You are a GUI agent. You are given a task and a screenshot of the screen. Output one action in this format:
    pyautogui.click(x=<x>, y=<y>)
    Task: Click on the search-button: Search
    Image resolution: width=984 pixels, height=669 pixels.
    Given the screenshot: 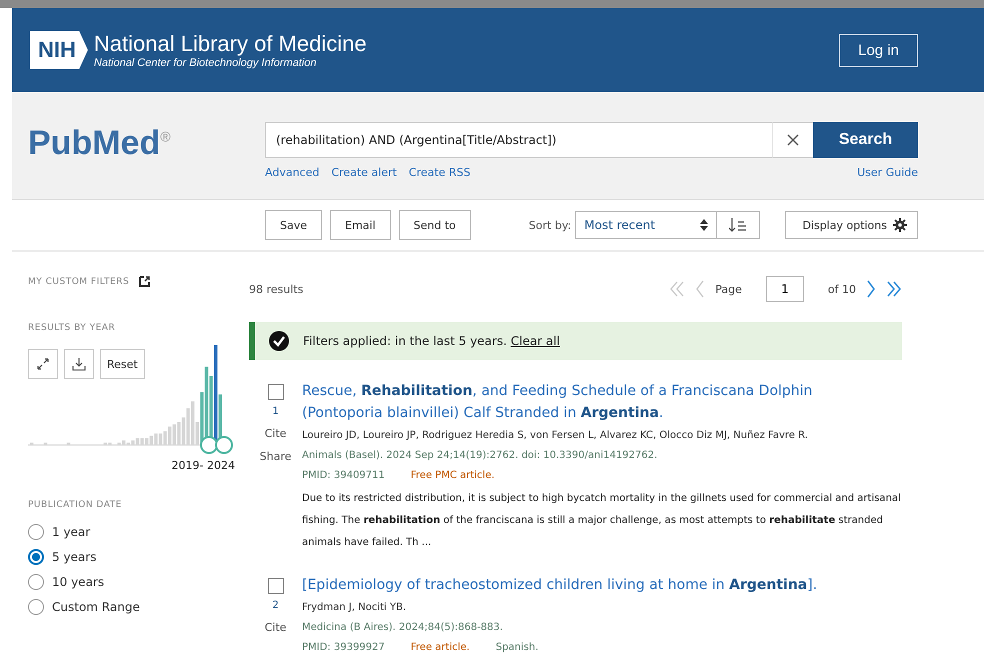 What is the action you would take?
    pyautogui.click(x=865, y=140)
    